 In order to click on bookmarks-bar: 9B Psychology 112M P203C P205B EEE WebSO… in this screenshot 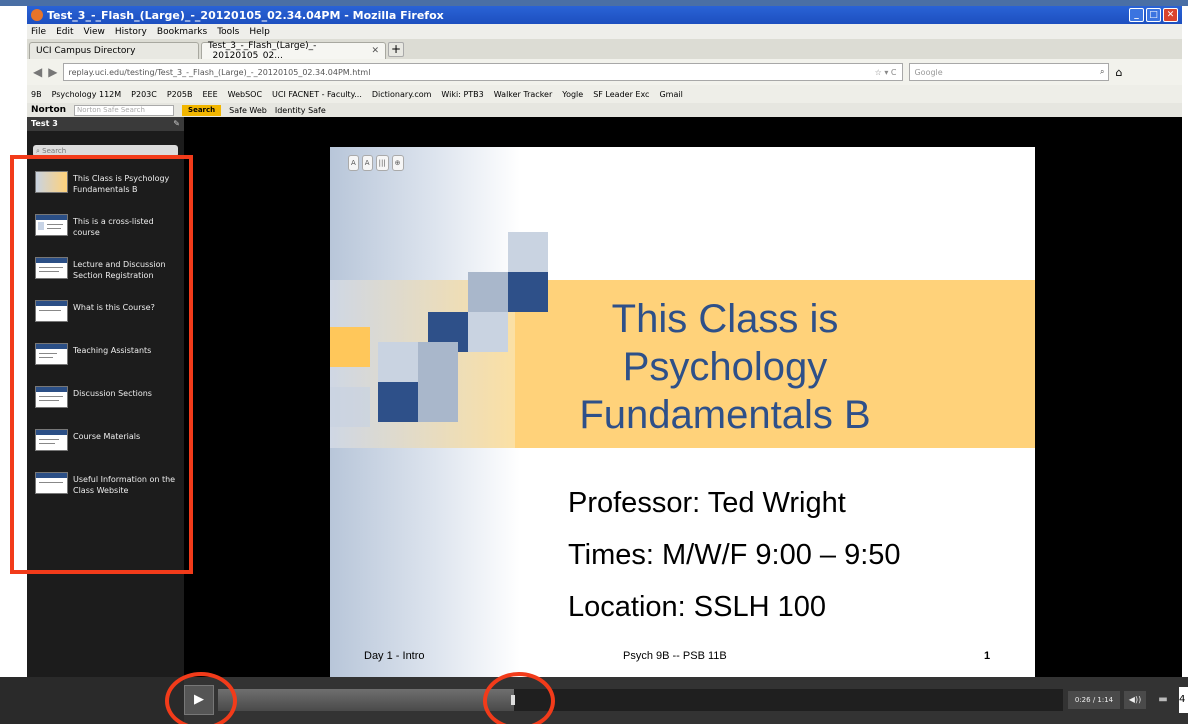, I will do `click(604, 94)`.